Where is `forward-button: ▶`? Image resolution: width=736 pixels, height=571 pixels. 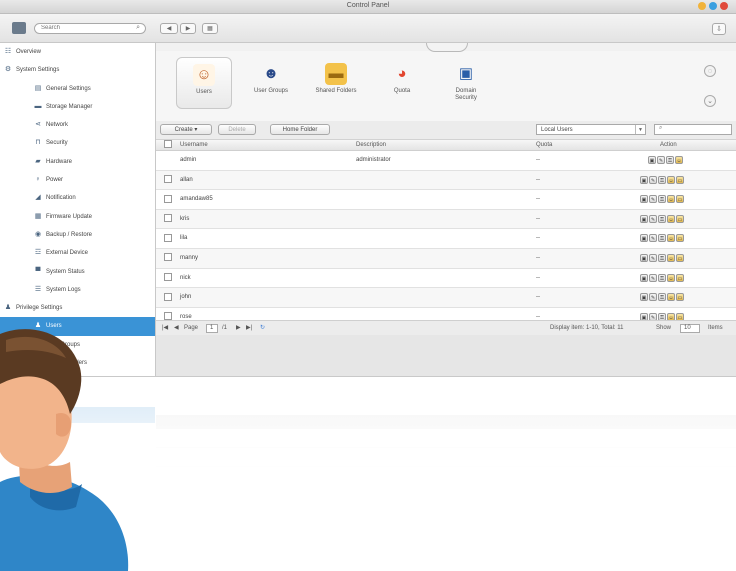
forward-button: ▶ is located at coordinates (188, 28).